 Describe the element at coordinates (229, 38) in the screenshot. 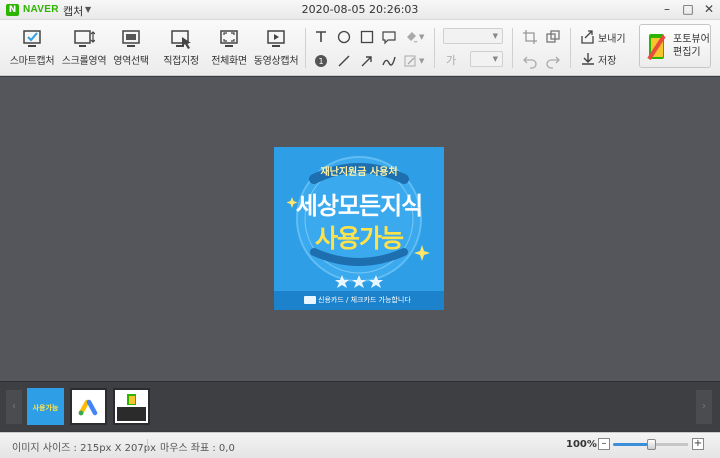

I see `fullscreen-icon` at that location.